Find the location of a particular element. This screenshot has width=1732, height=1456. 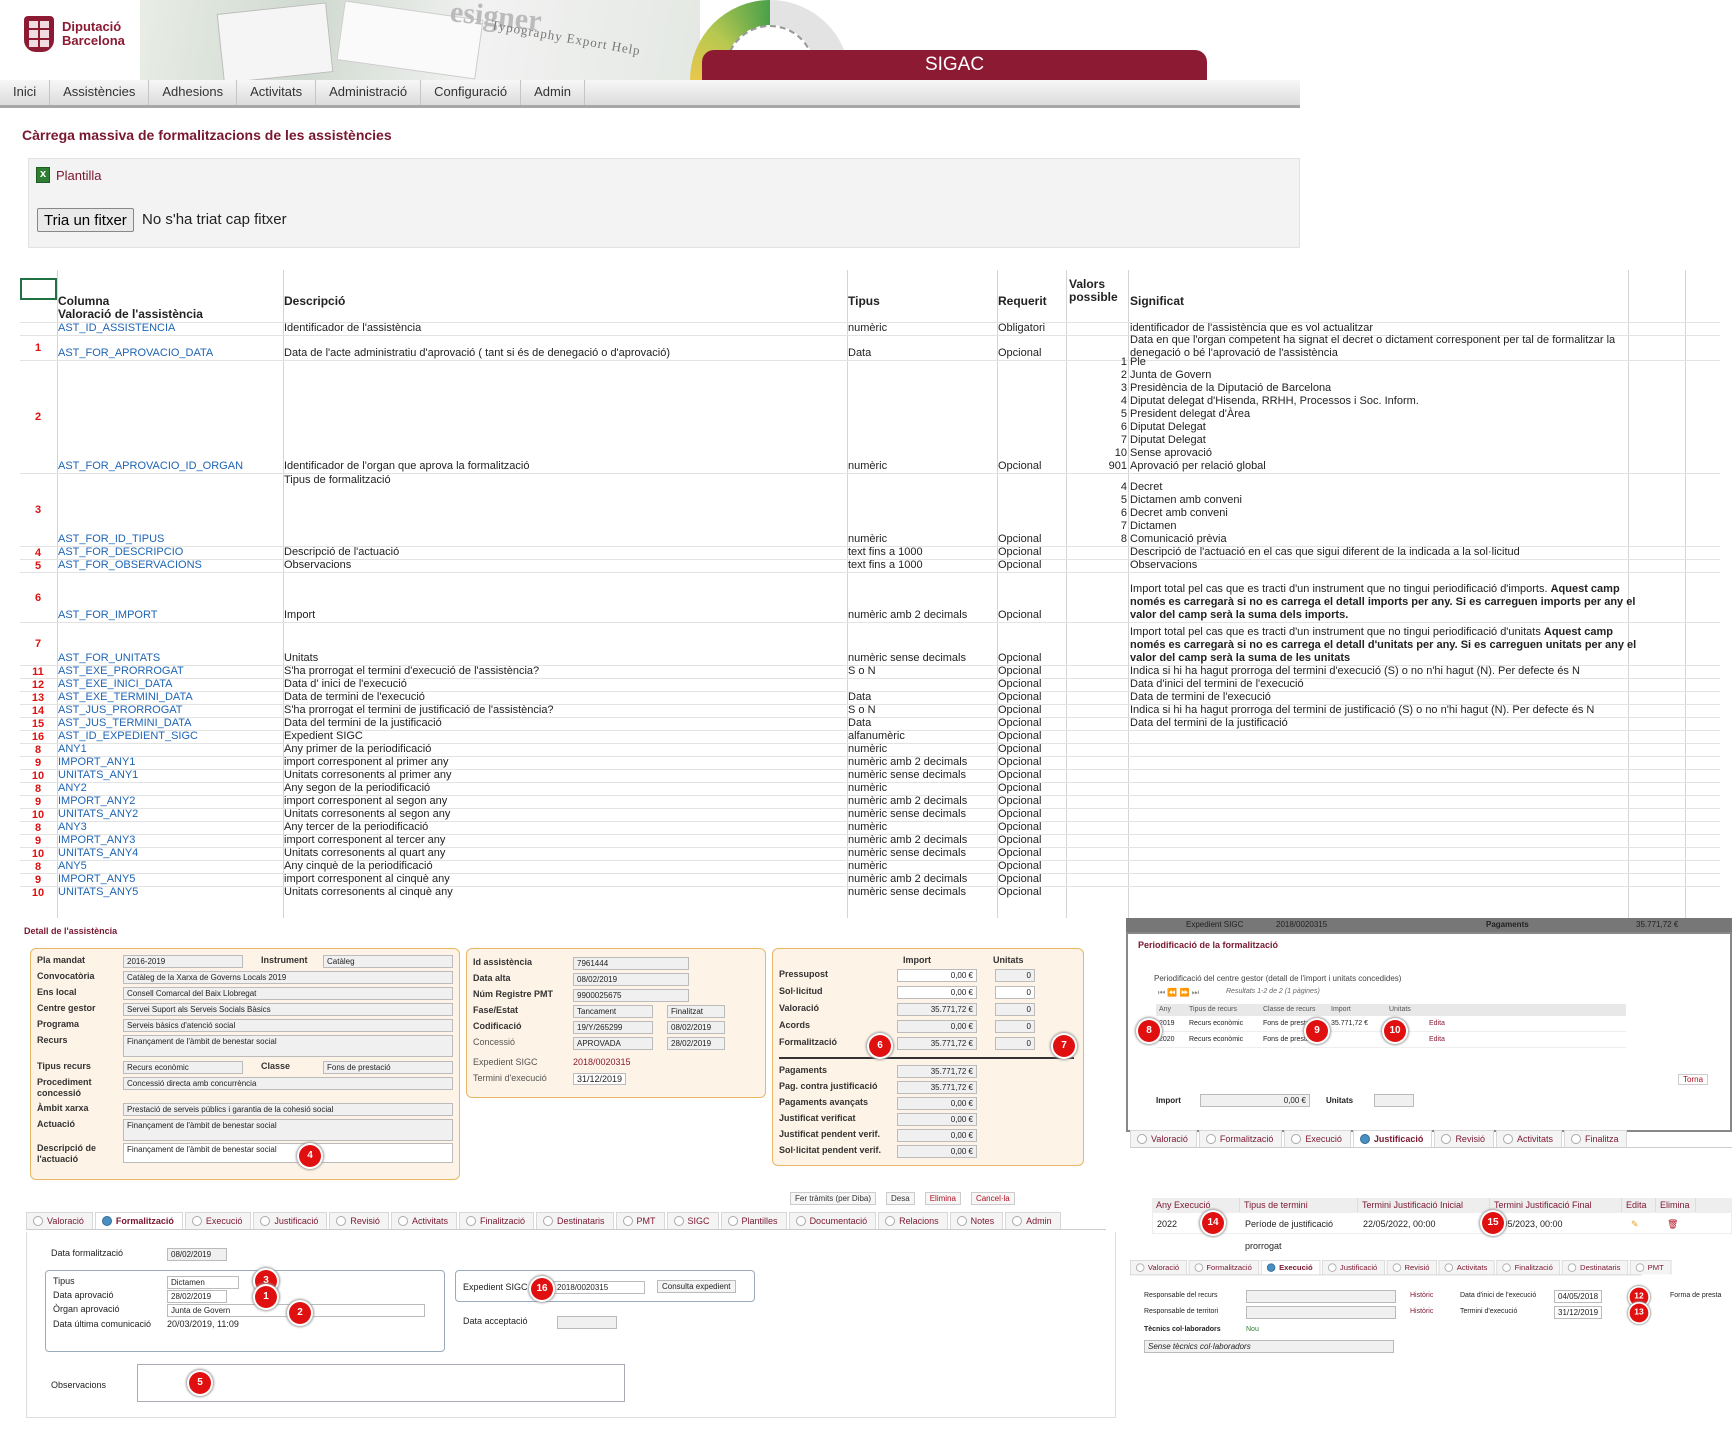

delete-icon: 🗑 is located at coordinates (1677, 1223).